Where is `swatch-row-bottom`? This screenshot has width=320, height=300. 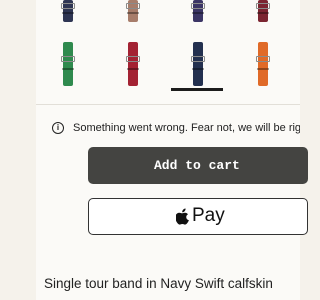
swatch-row-bottom is located at coordinates (168, 66).